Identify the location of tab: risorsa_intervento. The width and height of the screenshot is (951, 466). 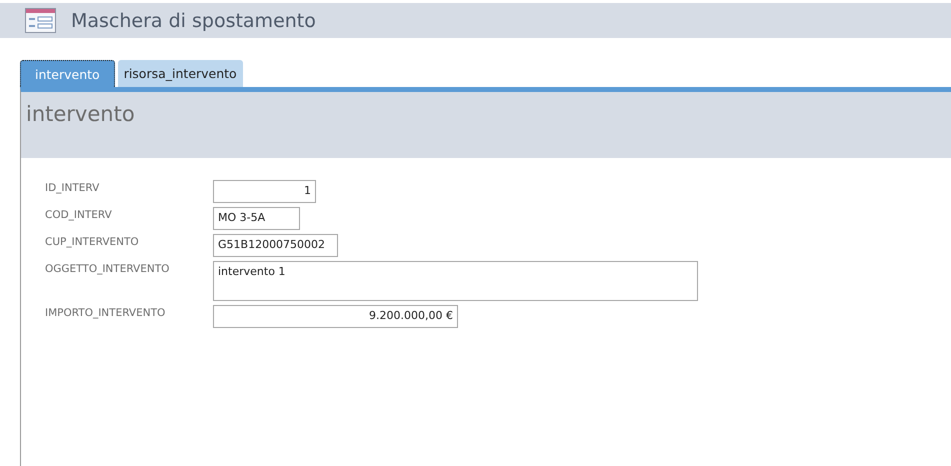
(180, 73).